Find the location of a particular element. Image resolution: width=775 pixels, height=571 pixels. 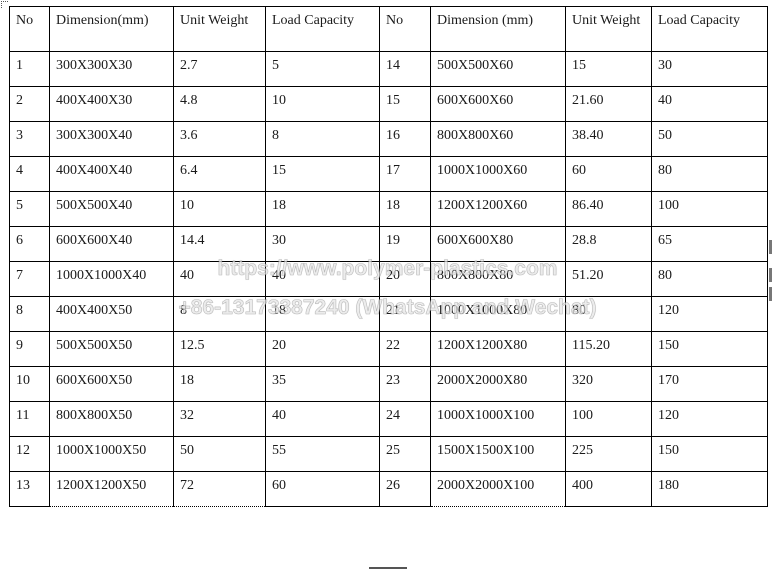

cell-dimension: 600X600X60 is located at coordinates (498, 104).